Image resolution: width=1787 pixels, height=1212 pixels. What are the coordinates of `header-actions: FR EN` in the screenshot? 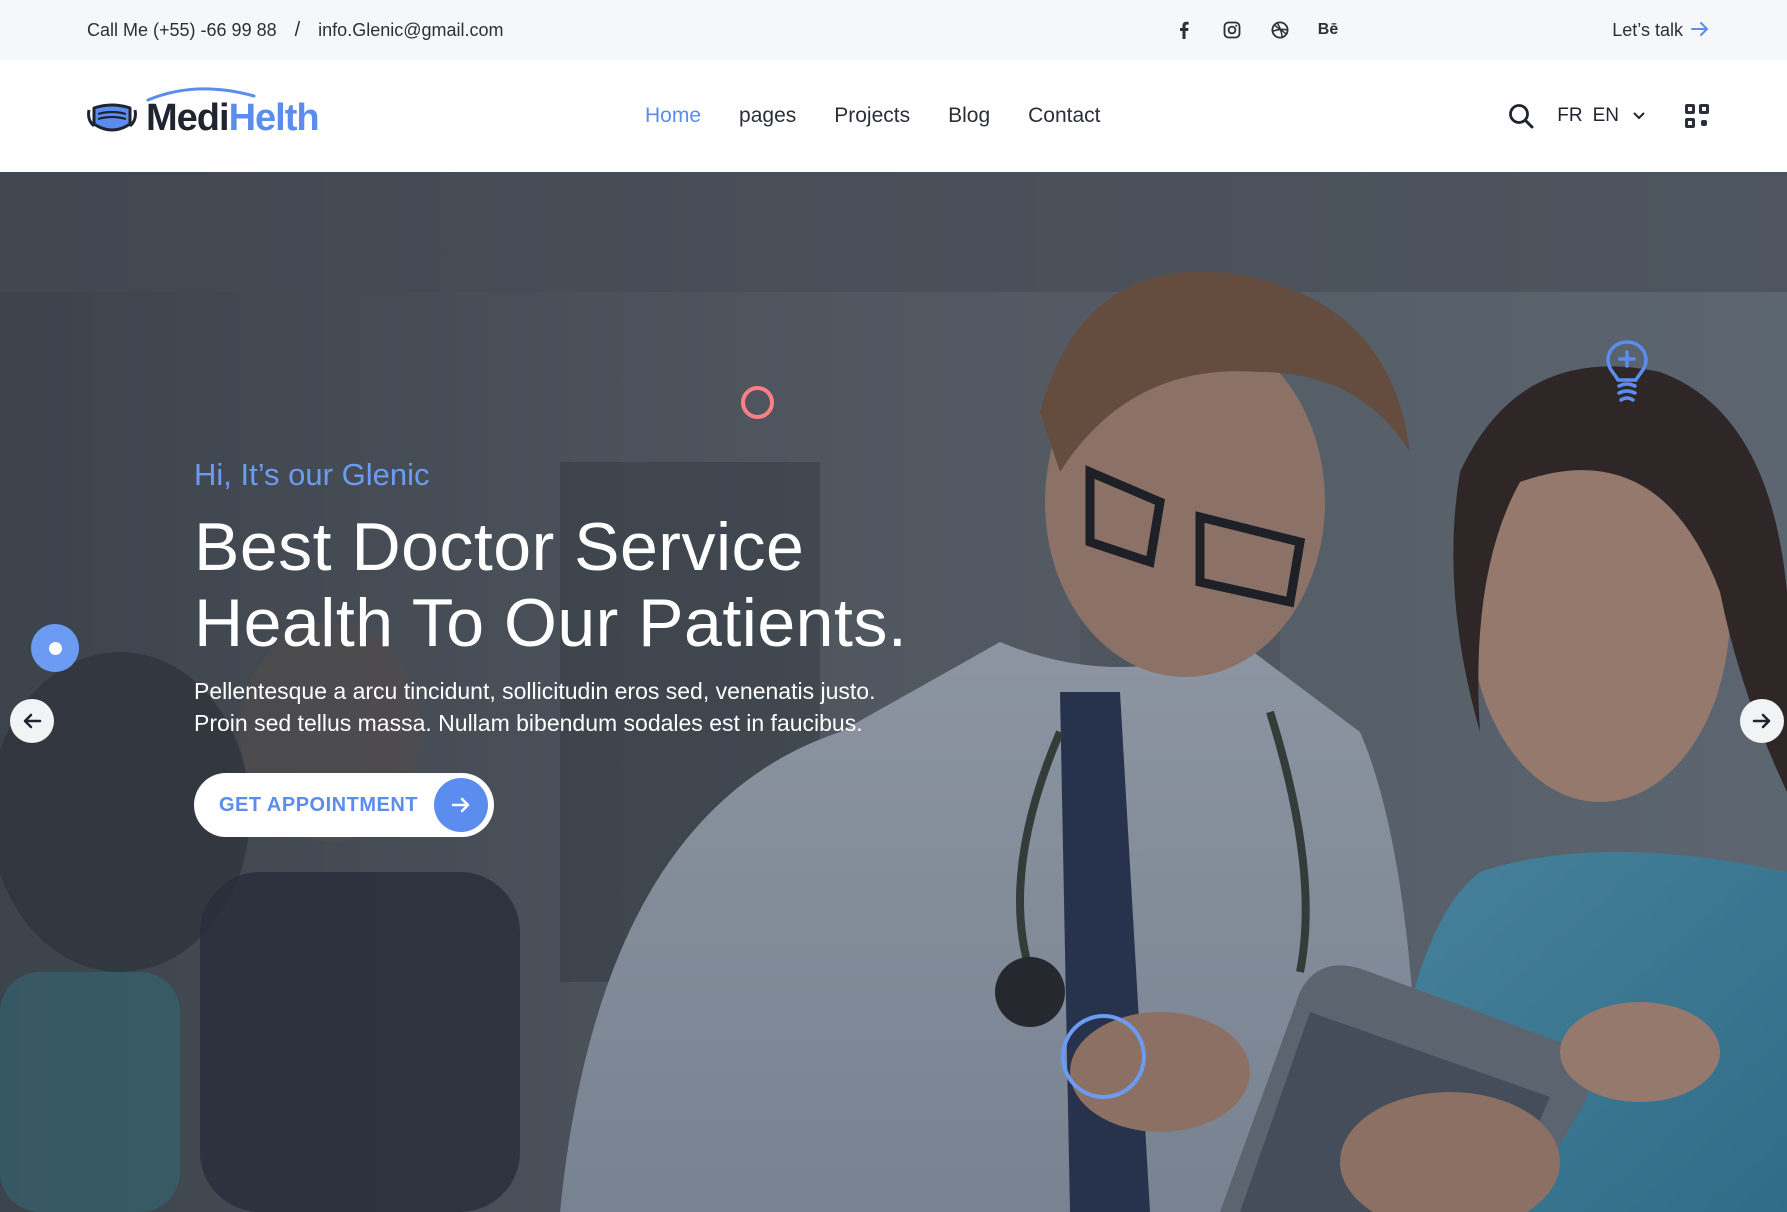 It's located at (1608, 116).